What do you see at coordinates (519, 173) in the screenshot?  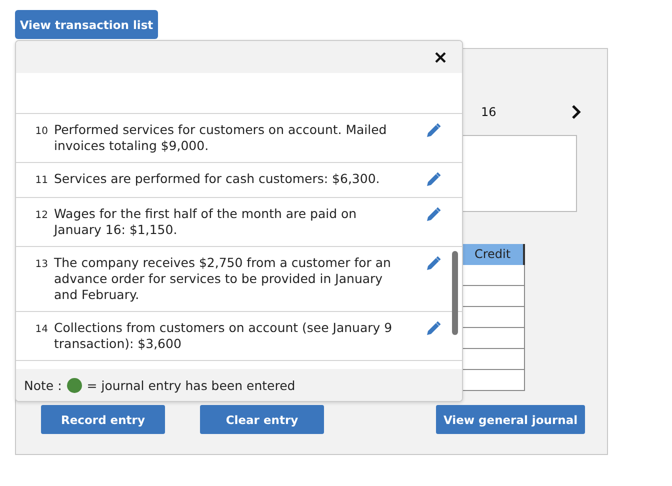 I see `description-field` at bounding box center [519, 173].